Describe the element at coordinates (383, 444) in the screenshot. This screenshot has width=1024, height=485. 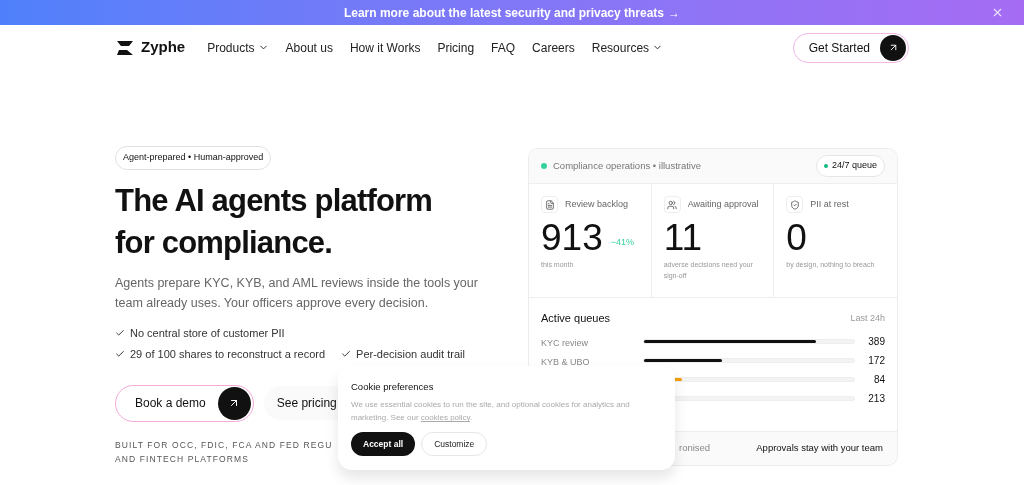
I see `accept-button: Accept all` at that location.